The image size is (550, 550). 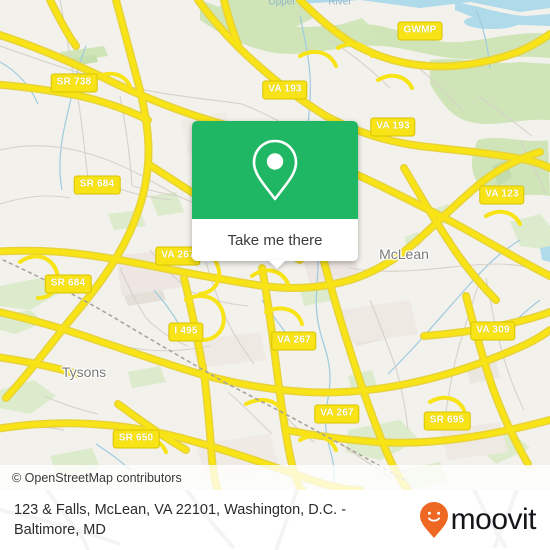 I want to click on road-shield-sr-738: SR 738, so click(x=74, y=83).